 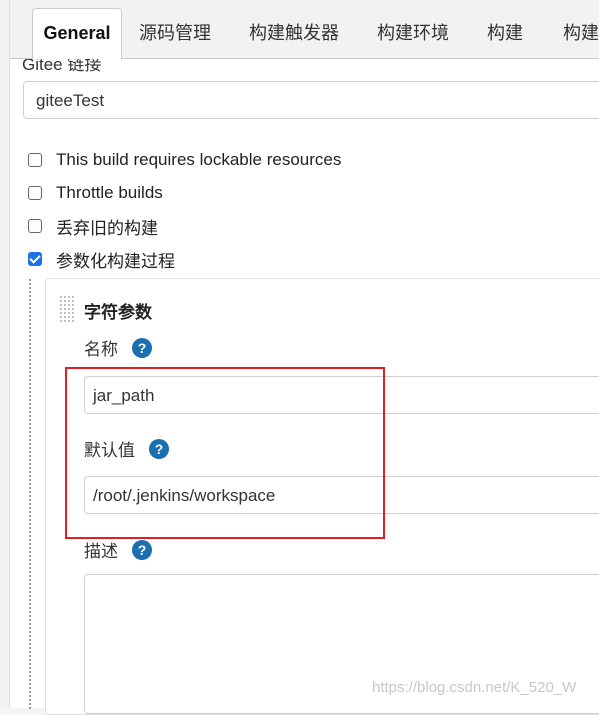 What do you see at coordinates (118, 312) in the screenshot?
I see `parameter-title: 字符参数` at bounding box center [118, 312].